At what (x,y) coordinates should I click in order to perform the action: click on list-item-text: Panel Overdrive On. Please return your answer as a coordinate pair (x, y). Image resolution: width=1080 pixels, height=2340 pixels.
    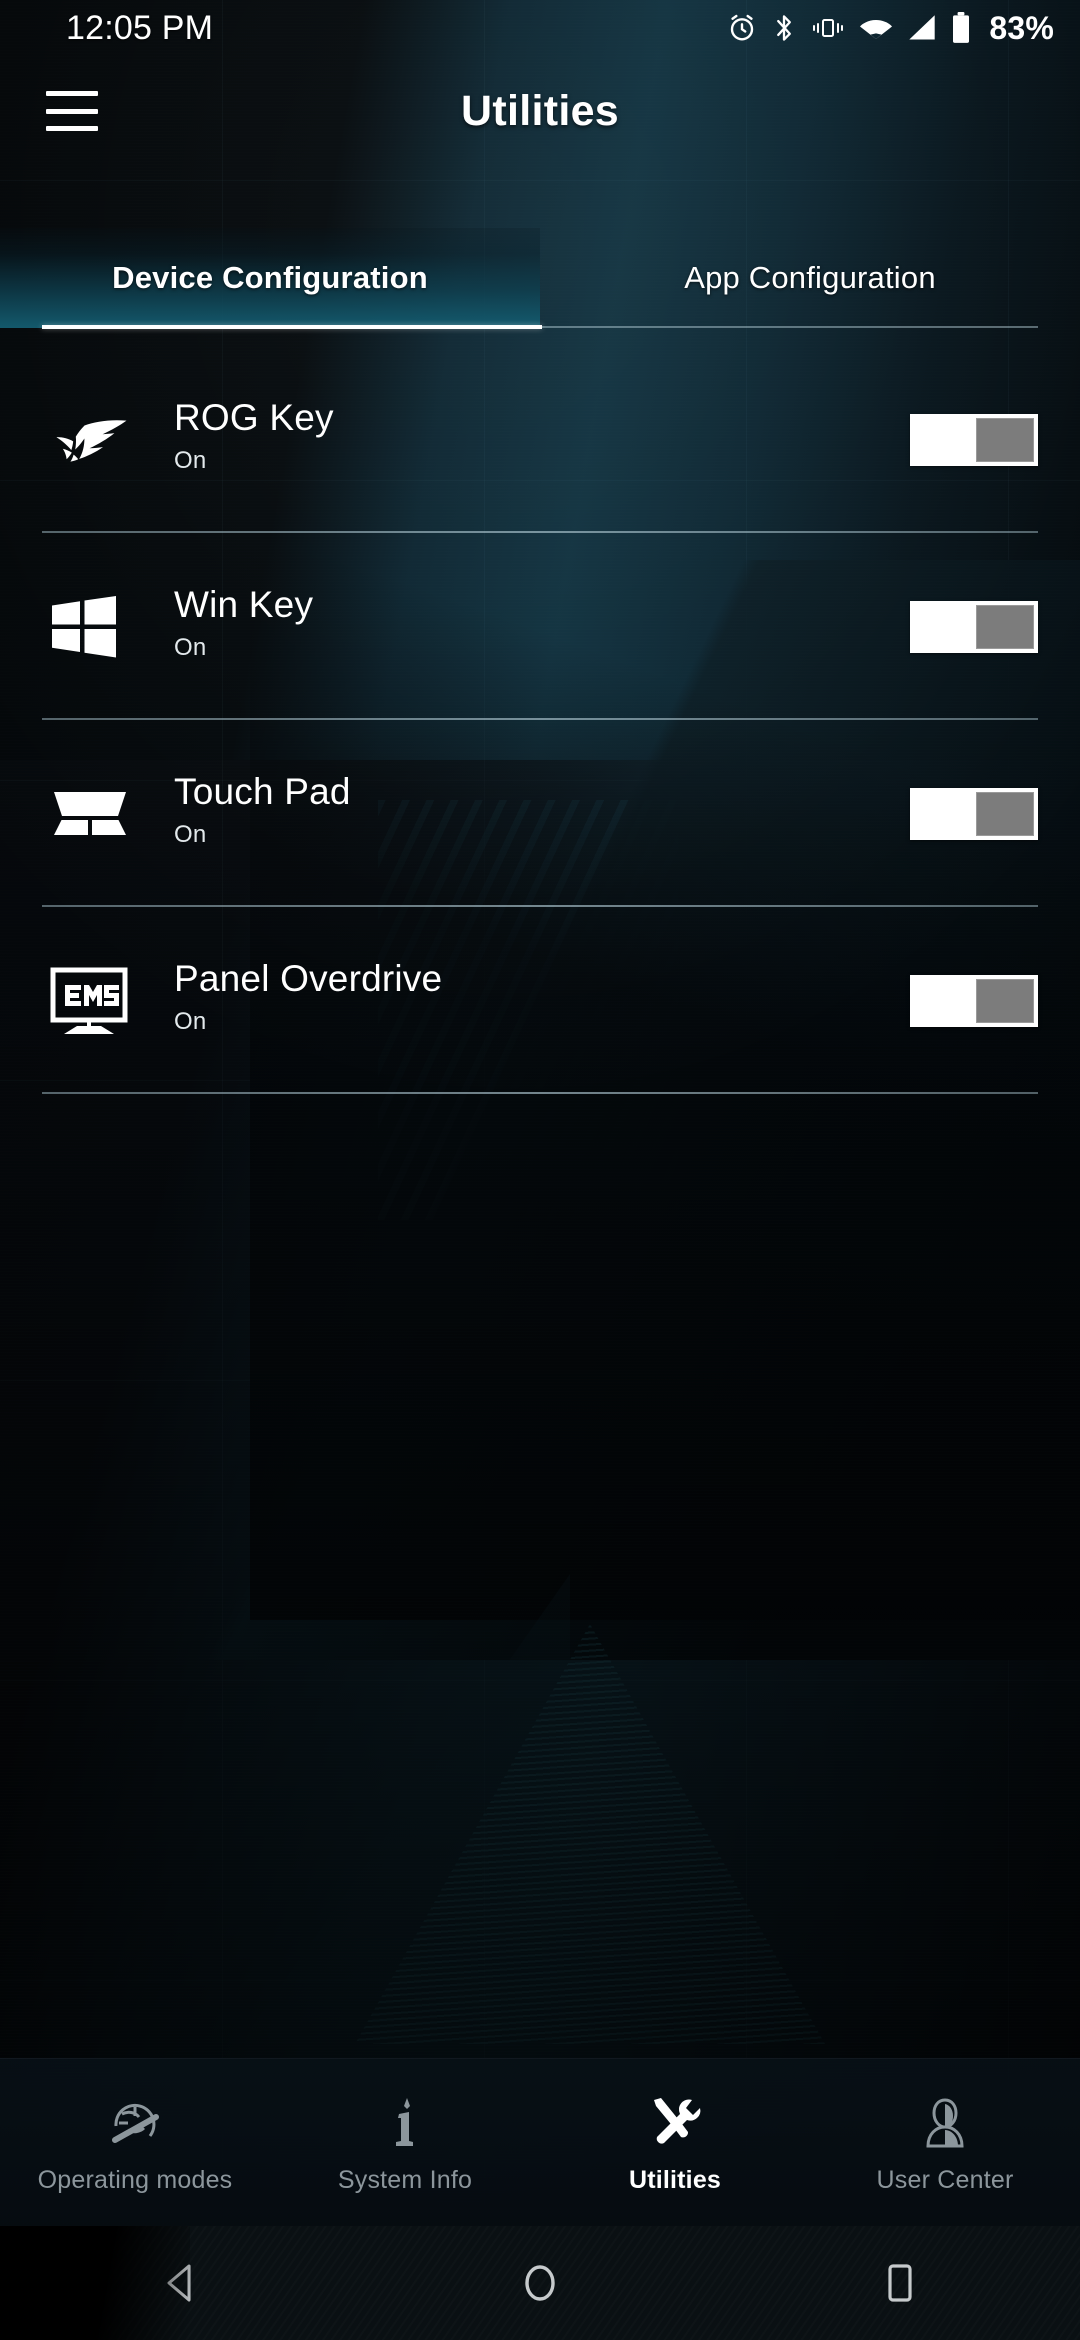
    Looking at the image, I should click on (539, 997).